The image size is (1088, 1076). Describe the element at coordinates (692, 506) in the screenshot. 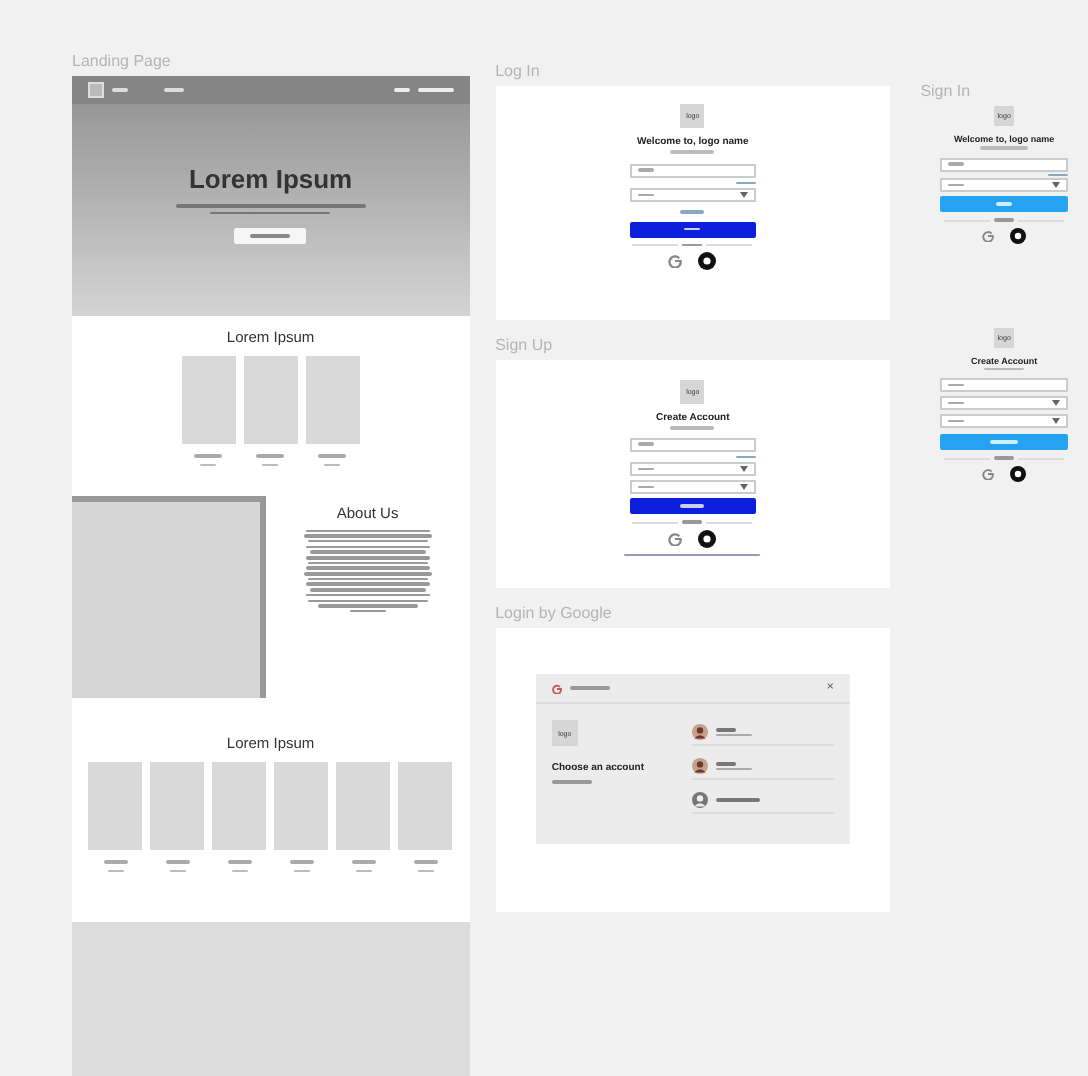

I see `signup-button` at that location.